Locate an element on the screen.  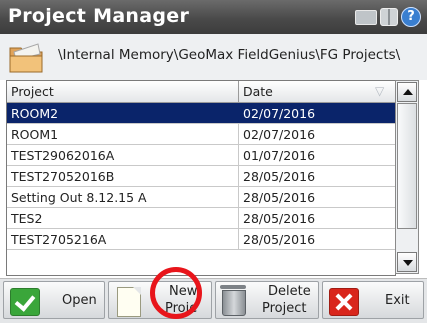
new-page-icon is located at coordinates (129, 302).